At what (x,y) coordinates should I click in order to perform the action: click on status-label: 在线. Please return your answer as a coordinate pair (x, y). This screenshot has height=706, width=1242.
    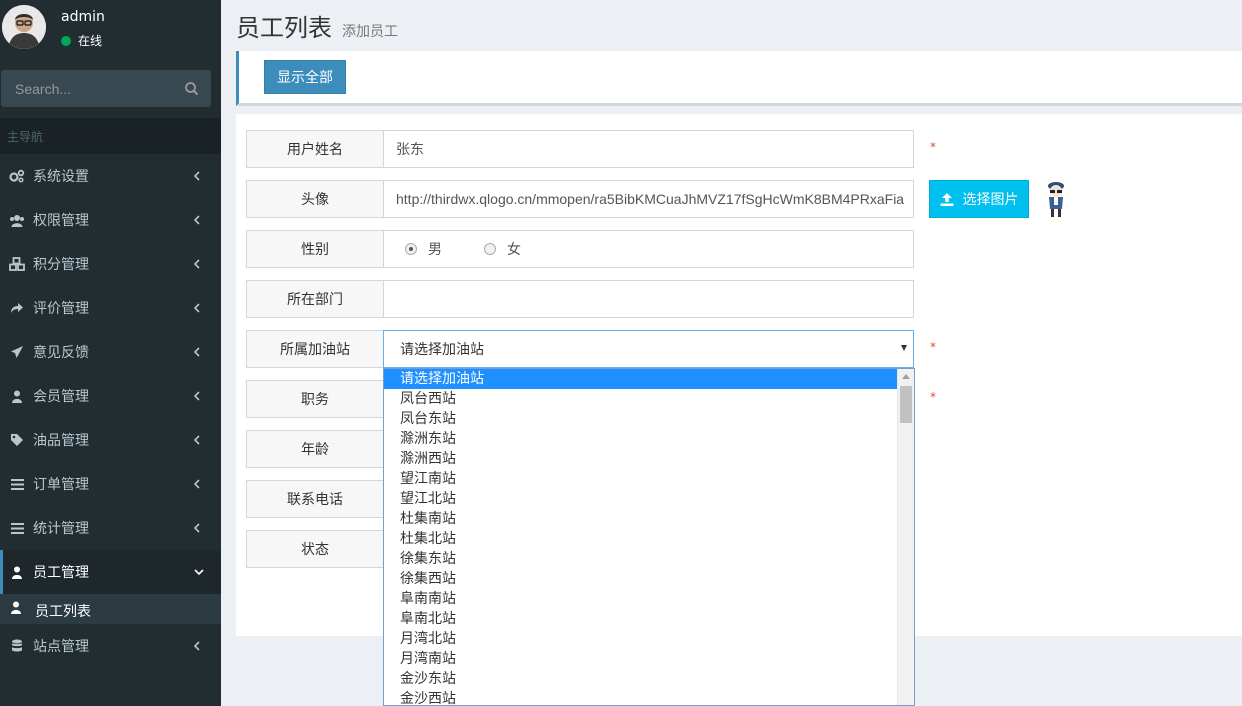
    Looking at the image, I should click on (90, 41).